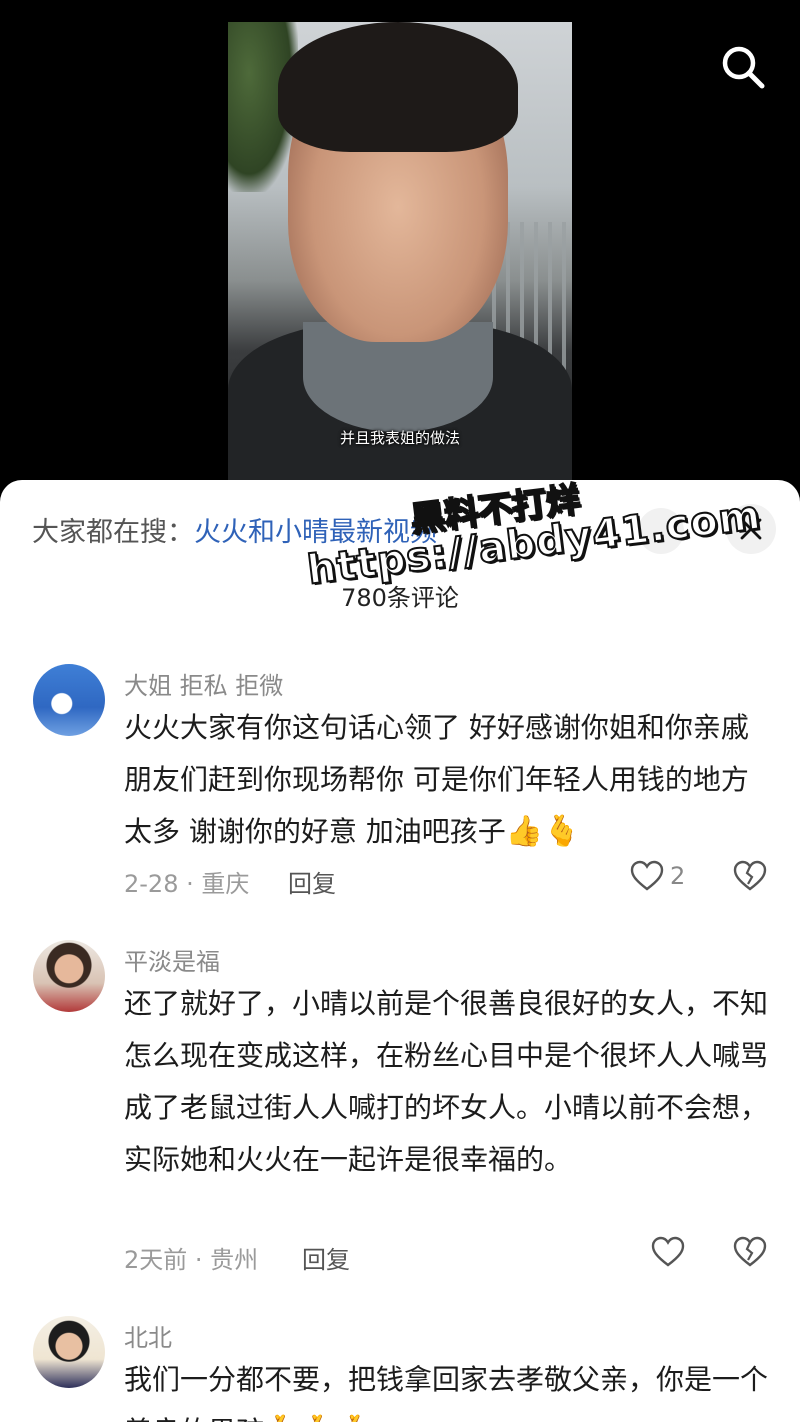  What do you see at coordinates (187, 884) in the screenshot?
I see `comment-meta: 2-28 · 重庆` at bounding box center [187, 884].